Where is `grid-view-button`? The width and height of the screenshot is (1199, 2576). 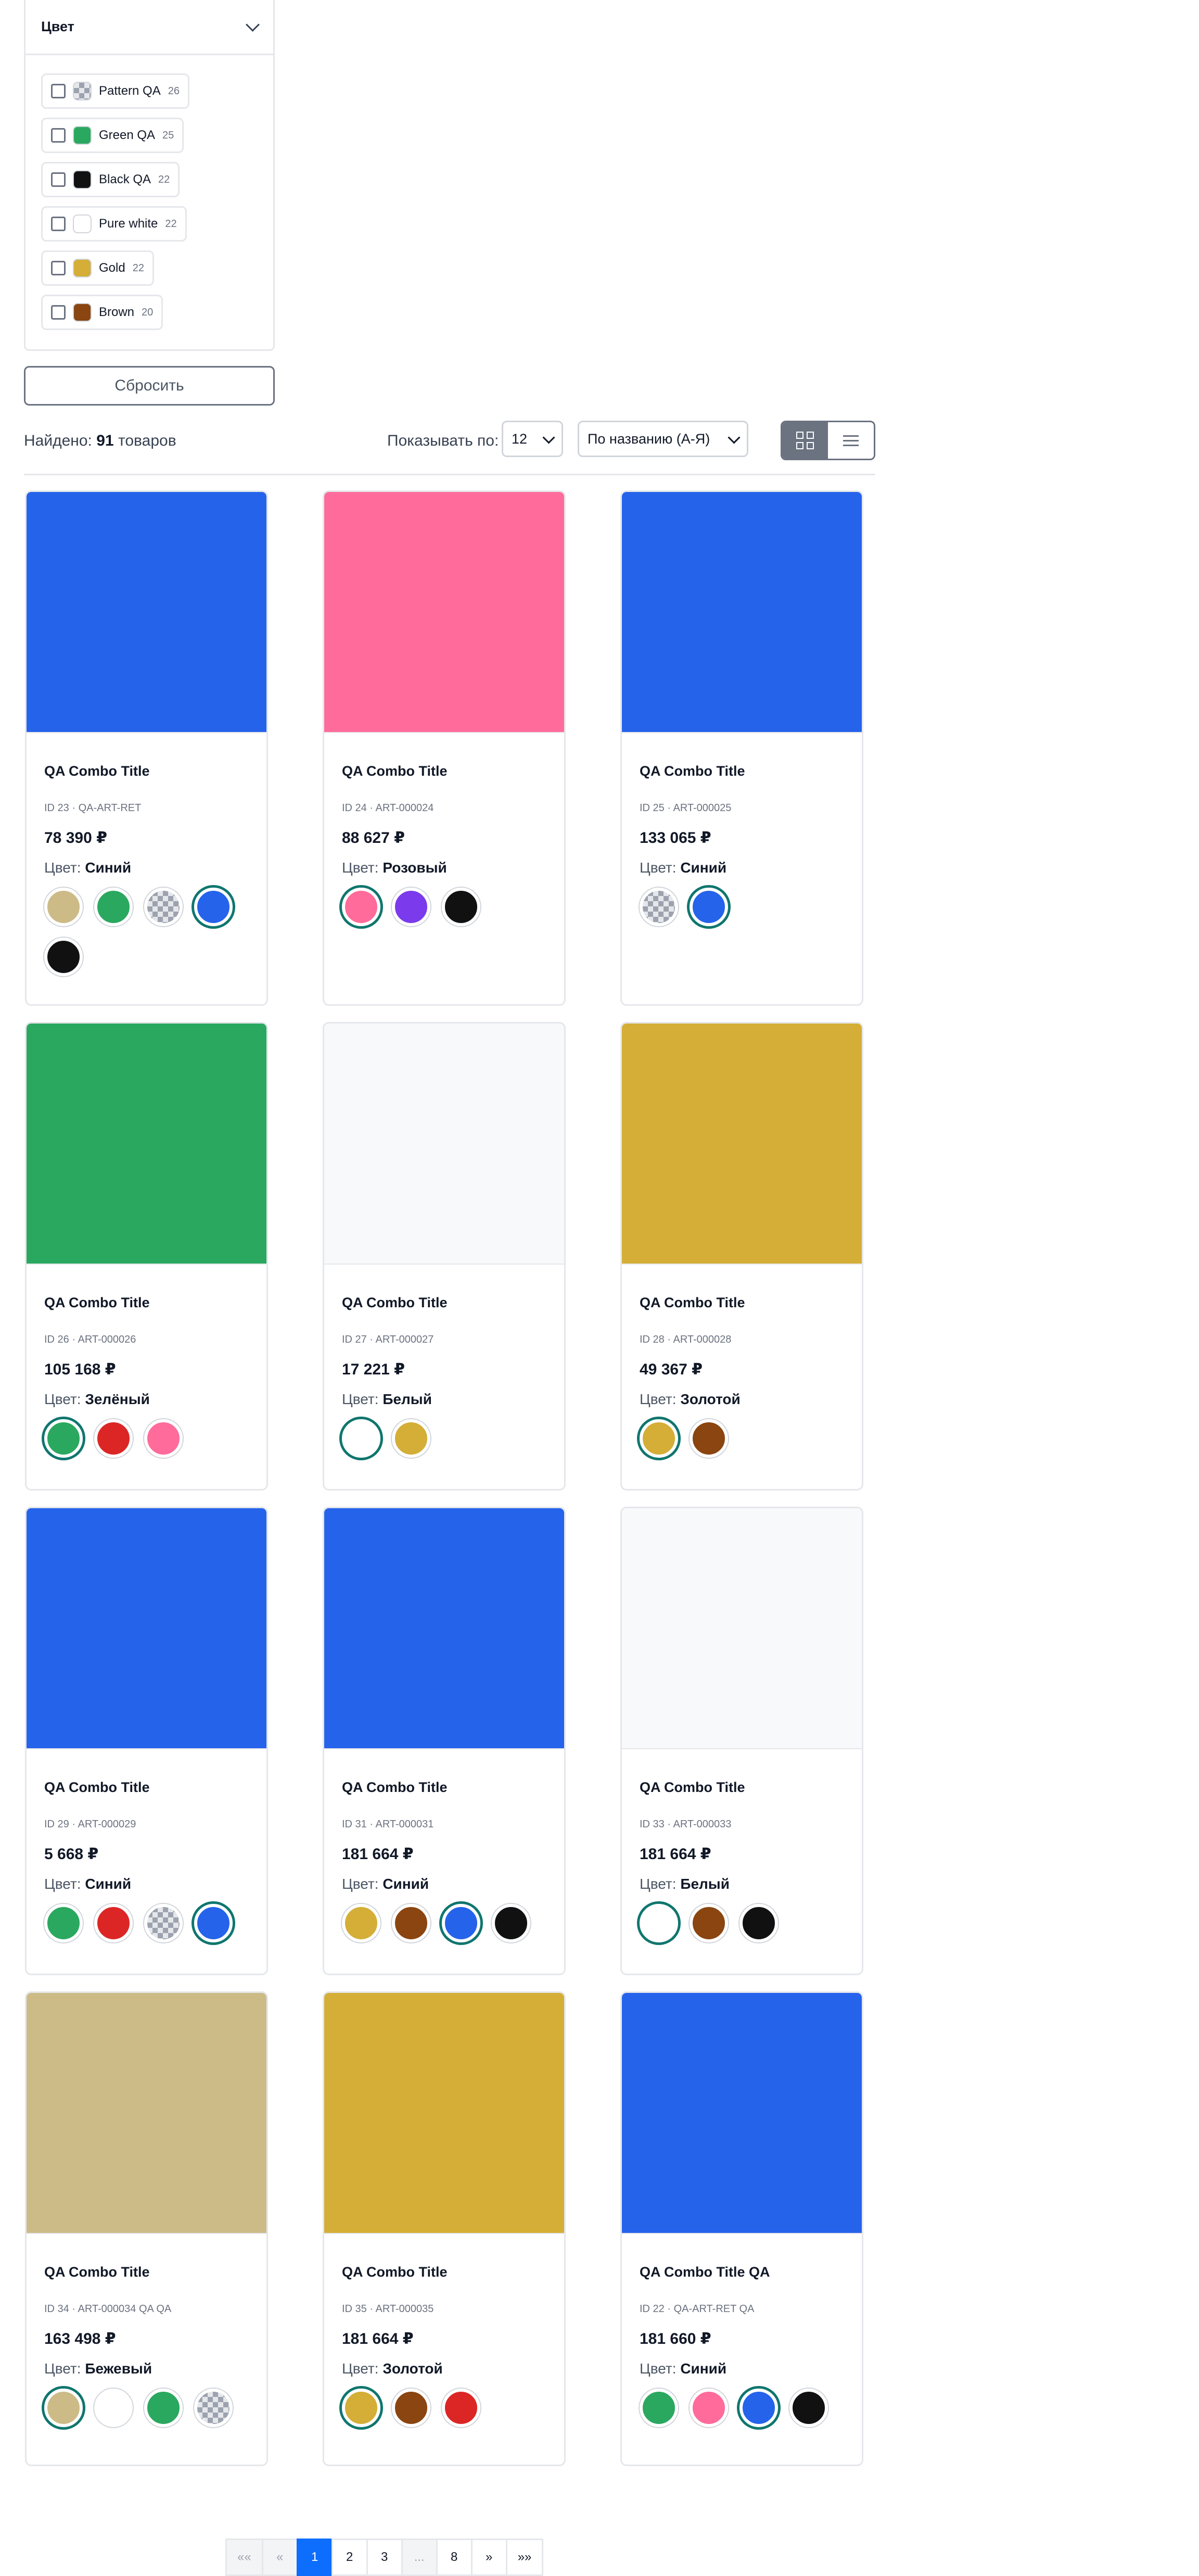
grid-view-button is located at coordinates (805, 440).